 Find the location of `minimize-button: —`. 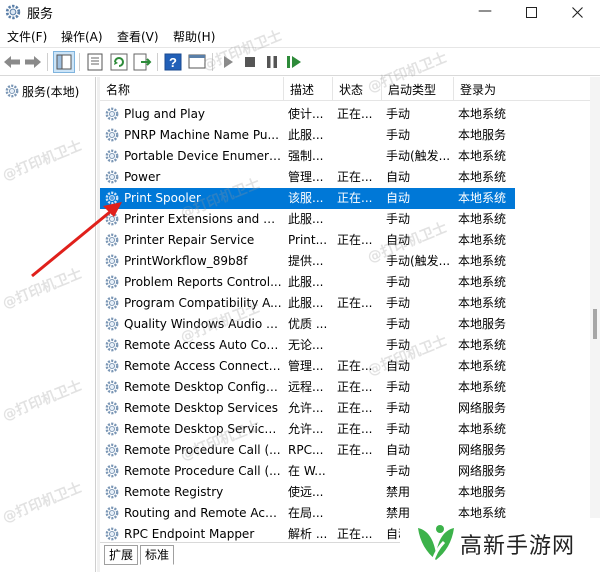

minimize-button: — is located at coordinates (485, 12).